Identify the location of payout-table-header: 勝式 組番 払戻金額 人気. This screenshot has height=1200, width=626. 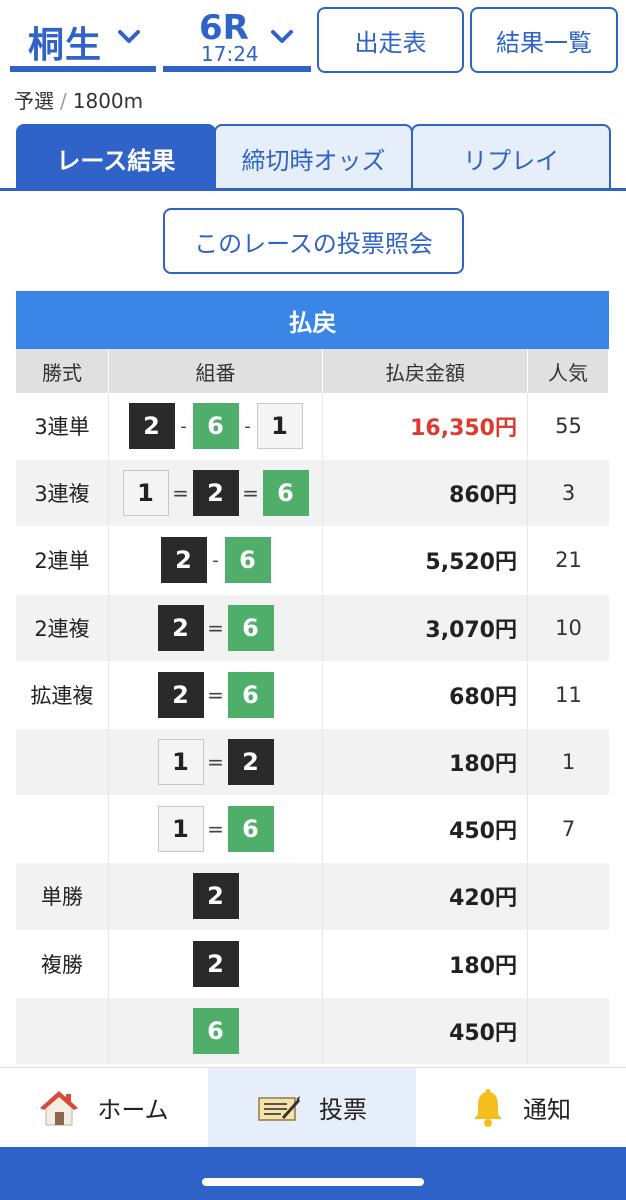
(312, 371).